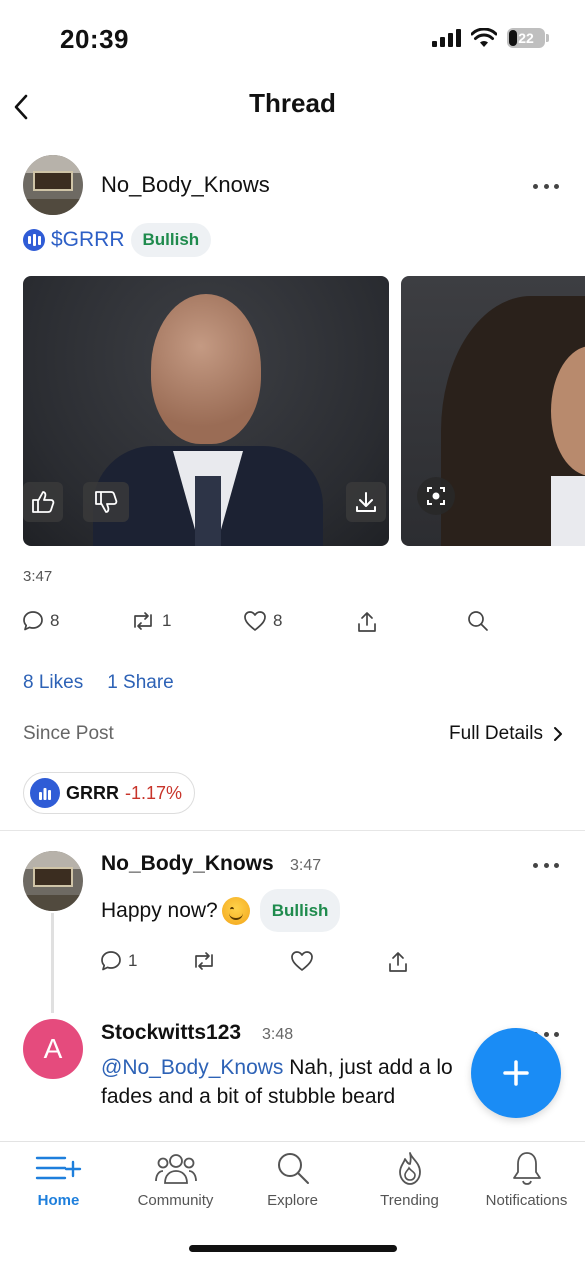 The image size is (585, 1266). What do you see at coordinates (140, 683) in the screenshot?
I see `shares-link: 1 Share` at bounding box center [140, 683].